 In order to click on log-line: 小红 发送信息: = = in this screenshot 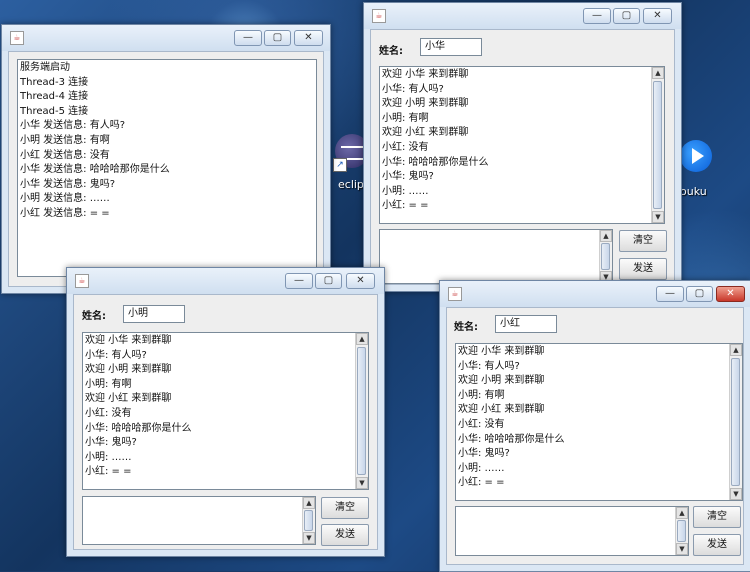, I will do `click(65, 213)`.